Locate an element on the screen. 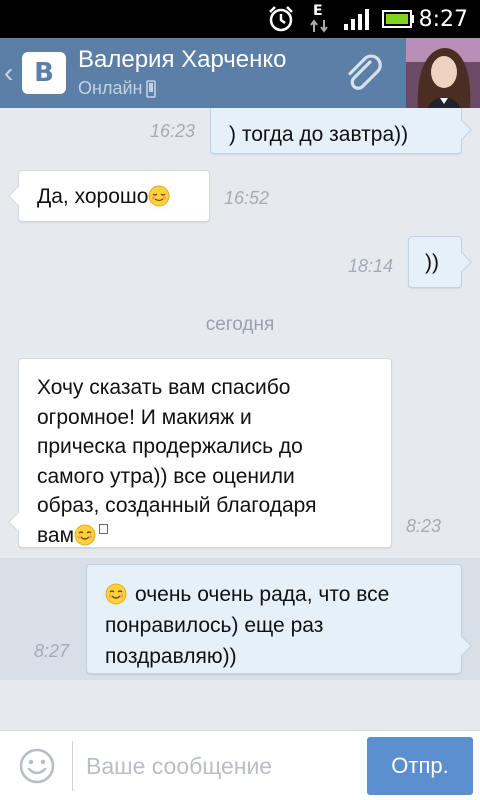 The height and width of the screenshot is (800, 480). message-input is located at coordinates (221, 766).